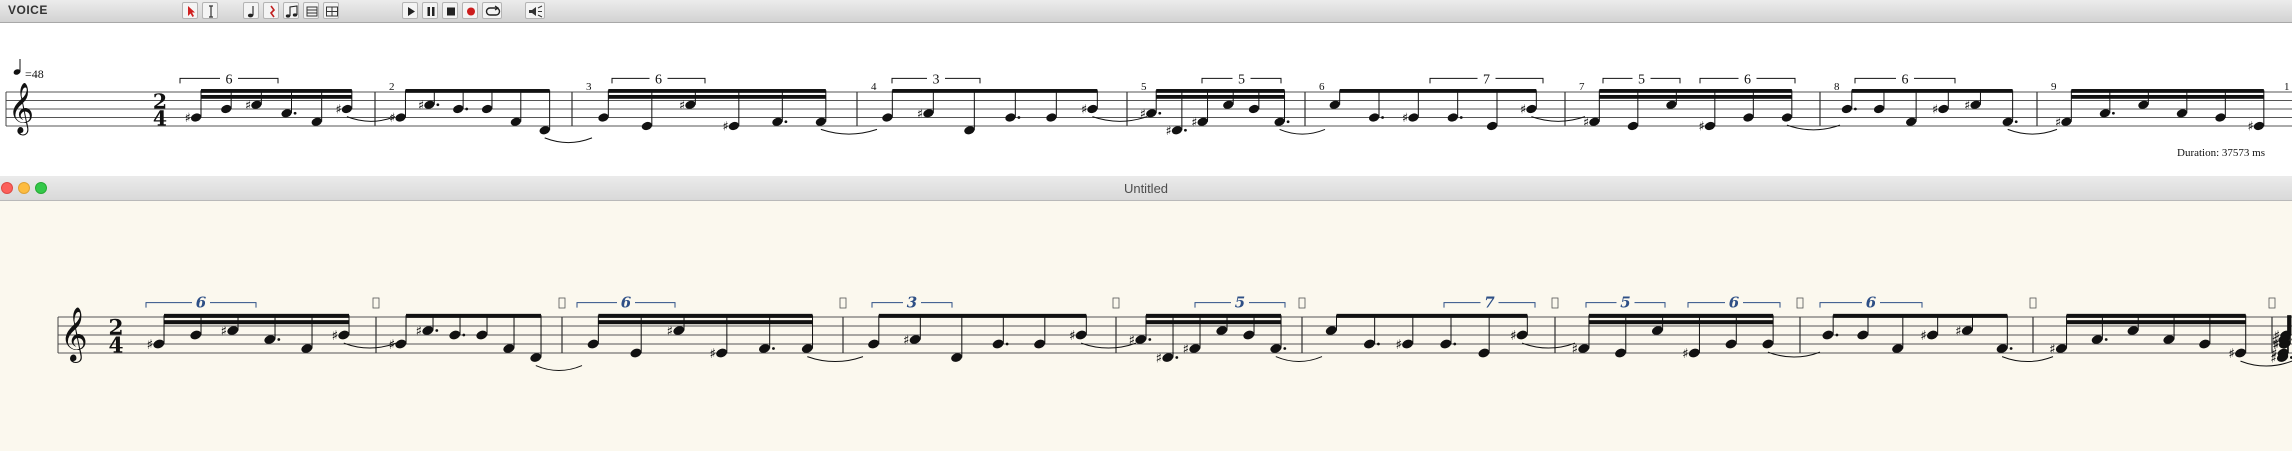 Image resolution: width=2292 pixels, height=451 pixels. What do you see at coordinates (21, 109) in the screenshot?
I see `treble-clef: 𝄞` at bounding box center [21, 109].